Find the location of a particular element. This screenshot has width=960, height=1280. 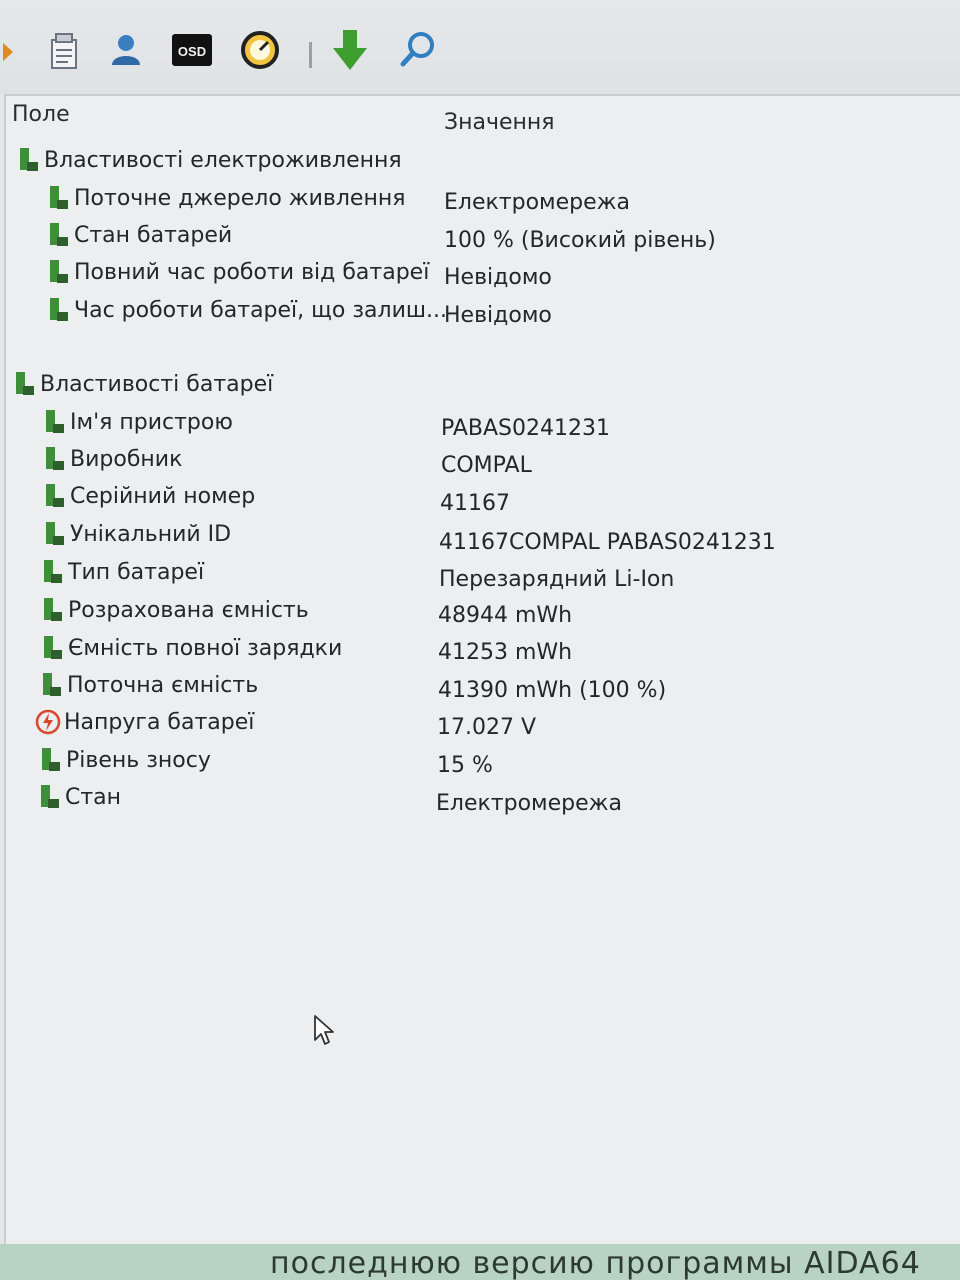

list-item: Поточна ємність is located at coordinates (147, 685).